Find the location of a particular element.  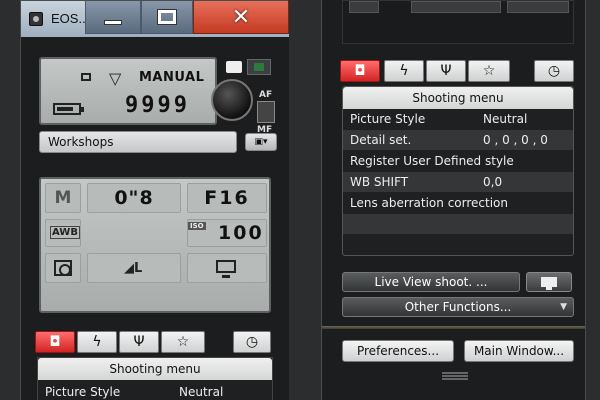

pc-liveview-cell is located at coordinates (227, 268).